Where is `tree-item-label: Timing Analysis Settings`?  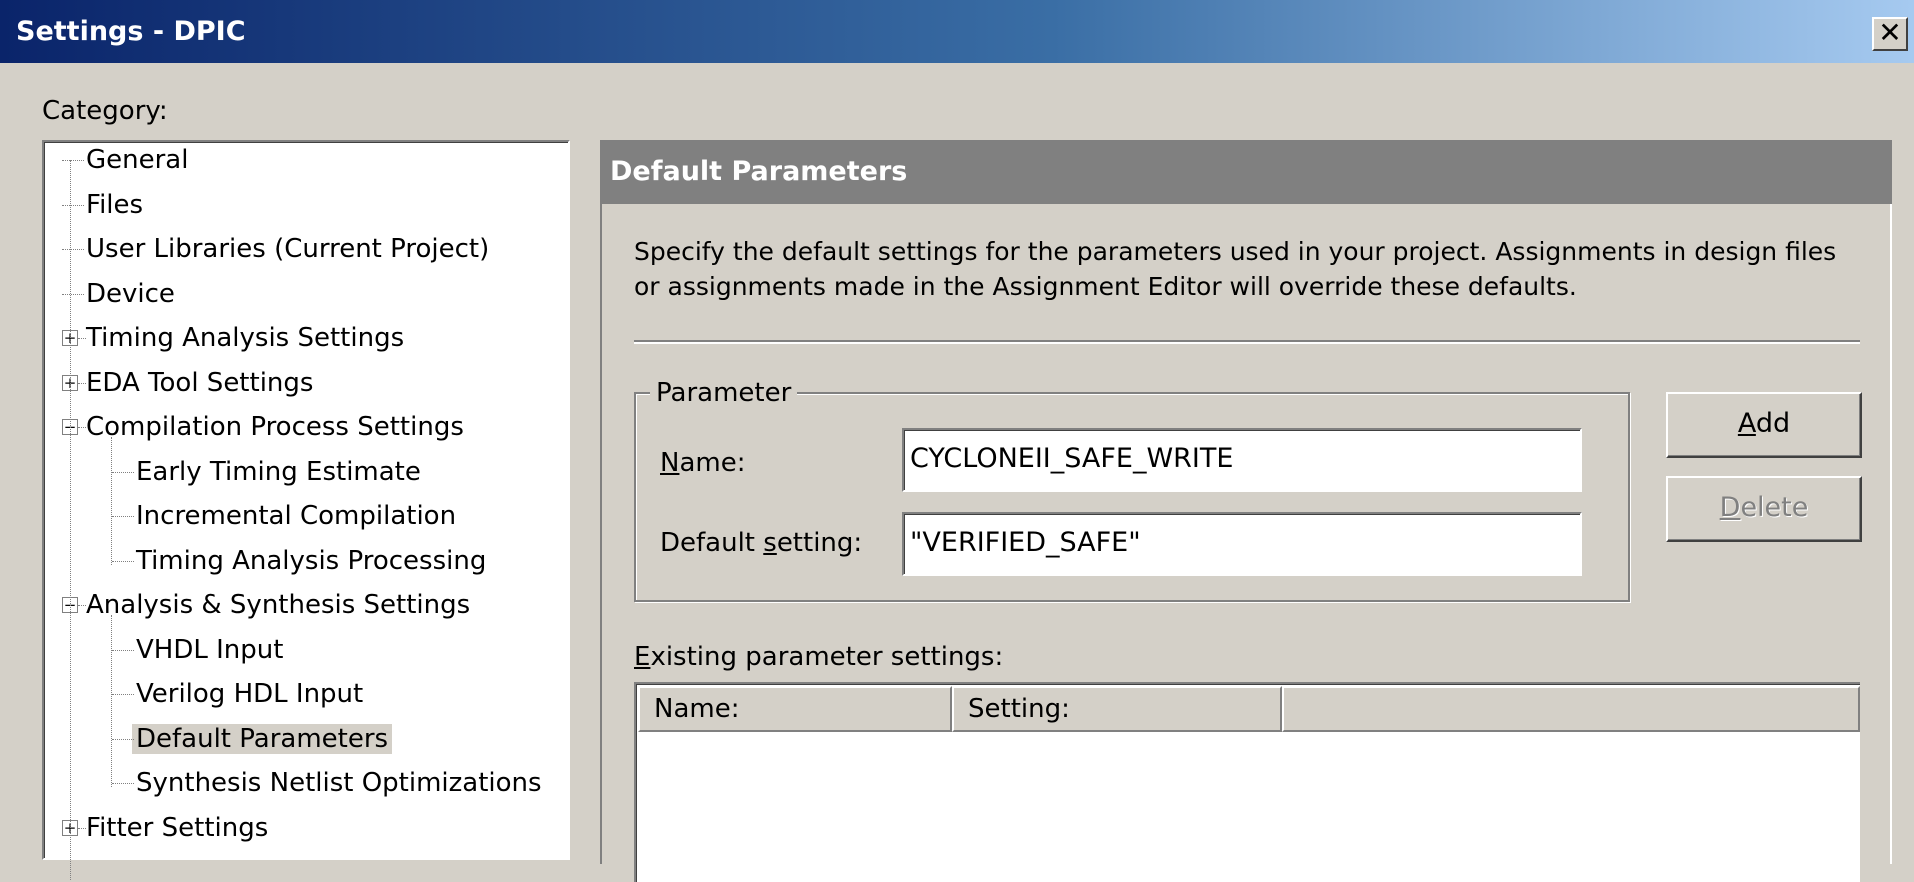 tree-item-label: Timing Analysis Settings is located at coordinates (245, 338).